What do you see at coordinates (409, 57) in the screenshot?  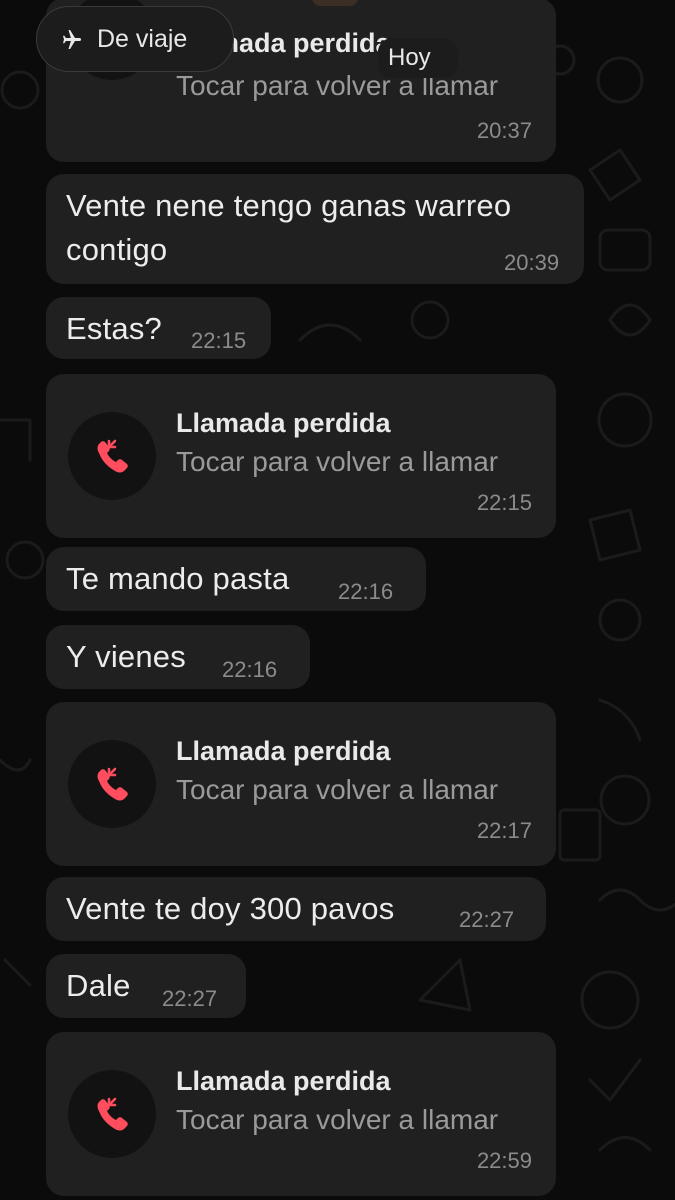 I see `date-separator-label: Hoy` at bounding box center [409, 57].